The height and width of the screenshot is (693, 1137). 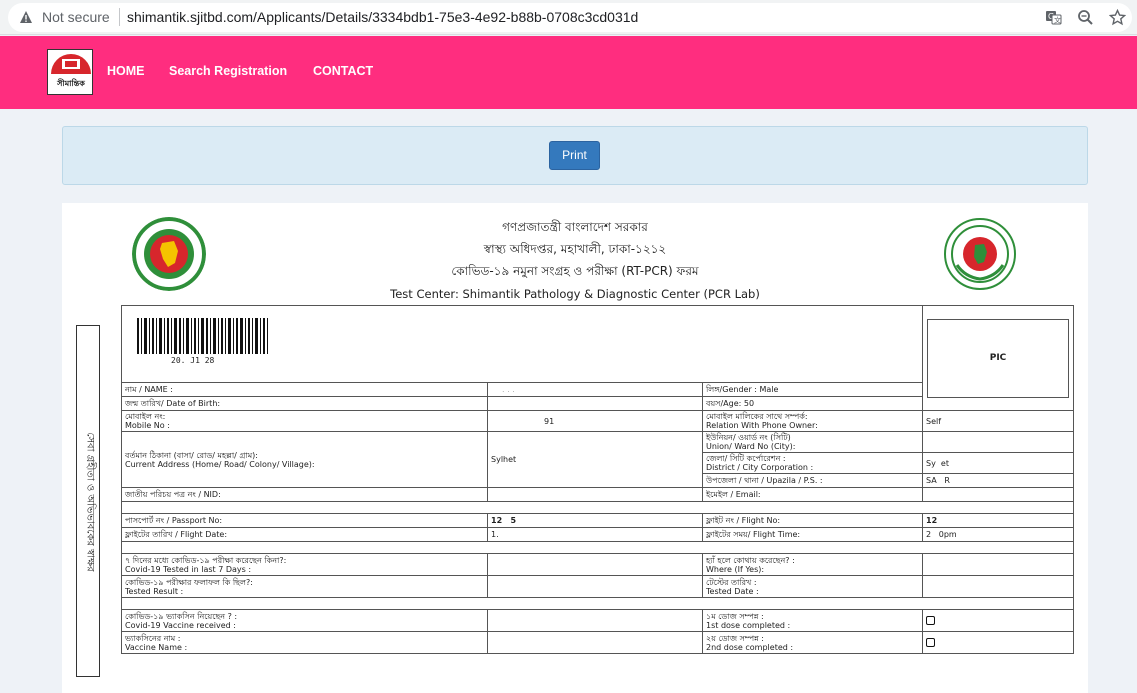 What do you see at coordinates (595, 389) in the screenshot?
I see `name-value: . . .` at bounding box center [595, 389].